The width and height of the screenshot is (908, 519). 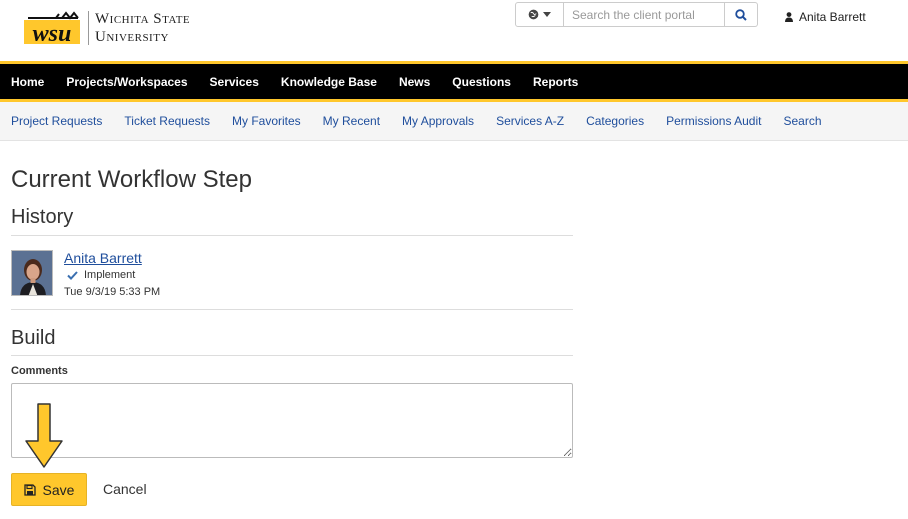 I want to click on globe-icon, so click(x=533, y=14).